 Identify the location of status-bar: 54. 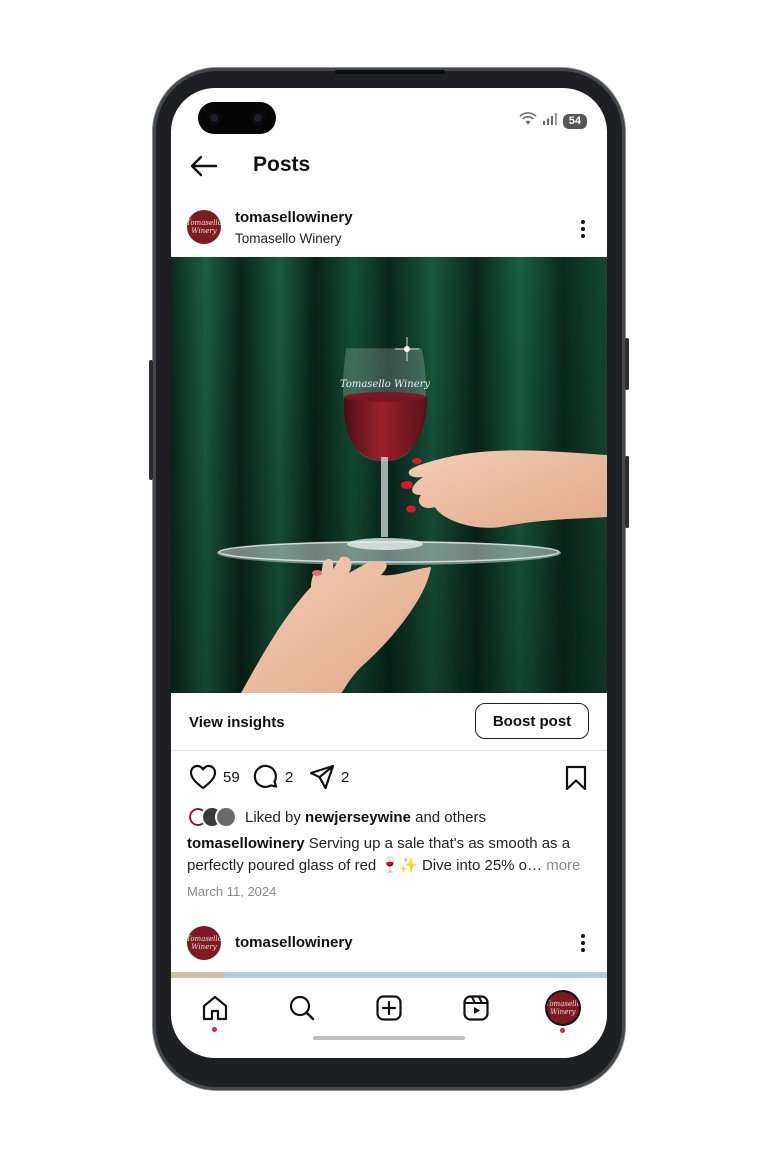
(553, 121).